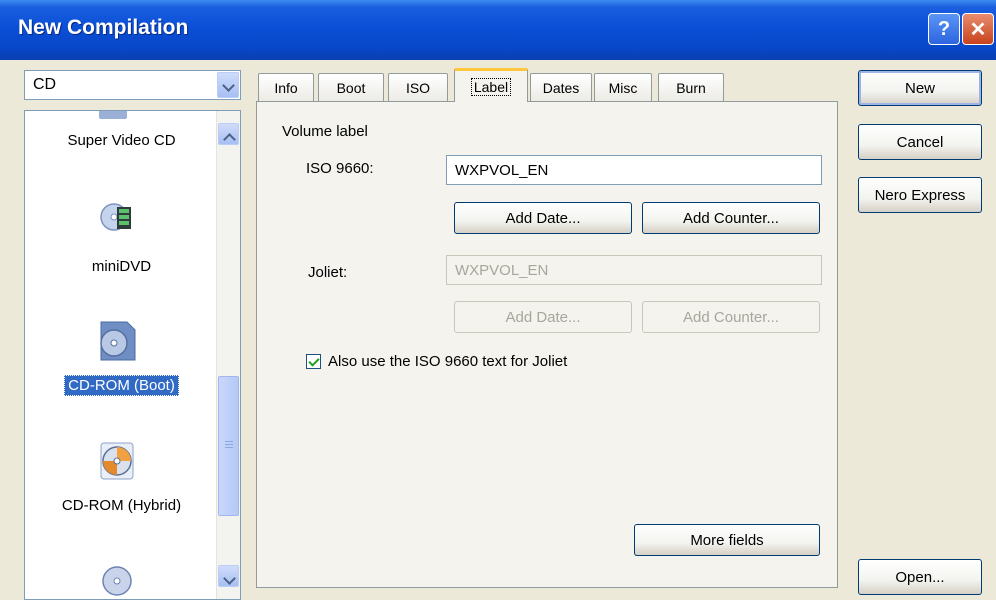 This screenshot has height=600, width=996. Describe the element at coordinates (228, 355) in the screenshot. I see `list-scrollbar` at that location.